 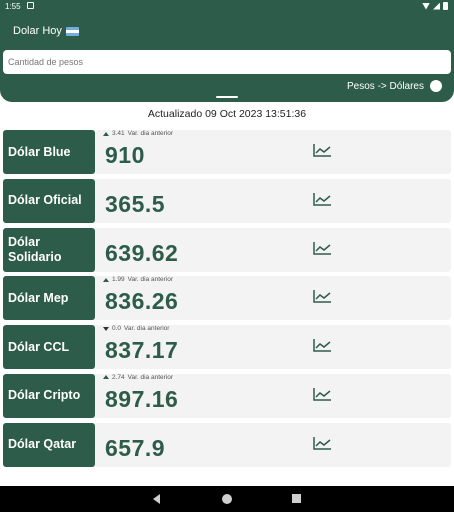 I want to click on rate-price: 910, so click(x=125, y=155).